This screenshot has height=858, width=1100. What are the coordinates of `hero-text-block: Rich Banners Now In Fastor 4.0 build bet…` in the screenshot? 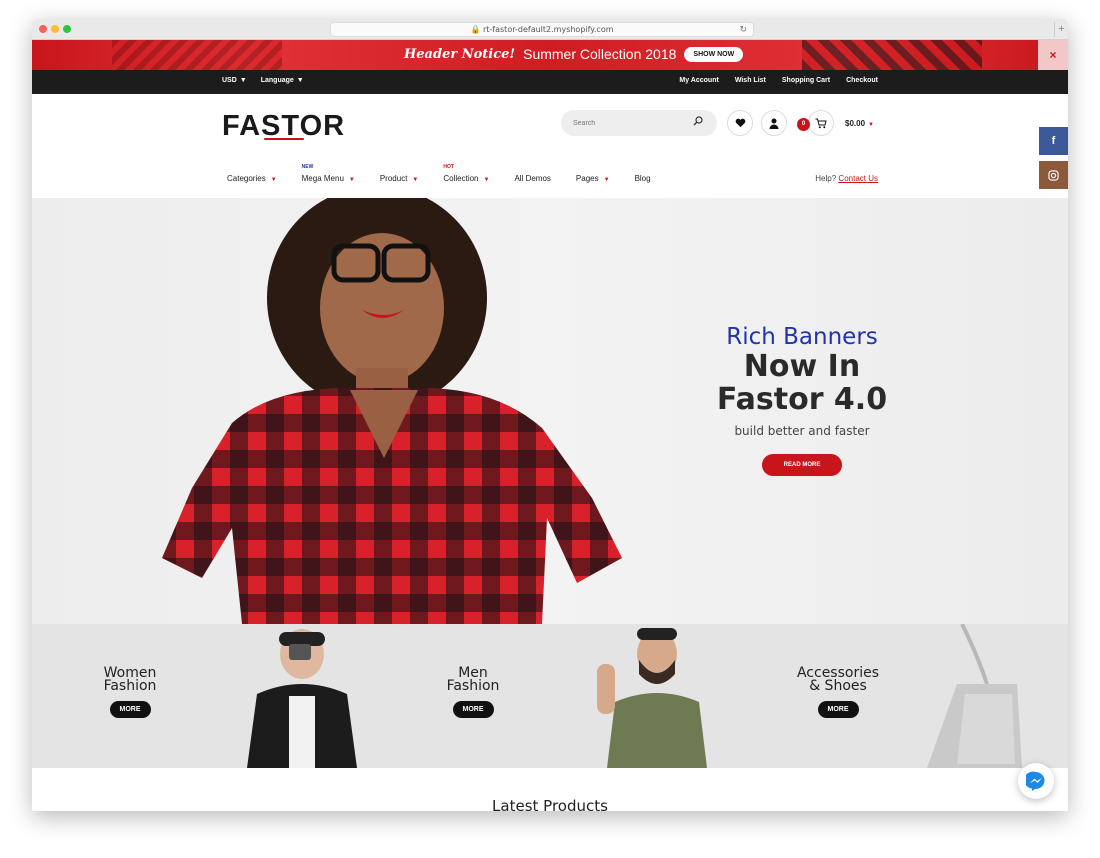 It's located at (802, 400).